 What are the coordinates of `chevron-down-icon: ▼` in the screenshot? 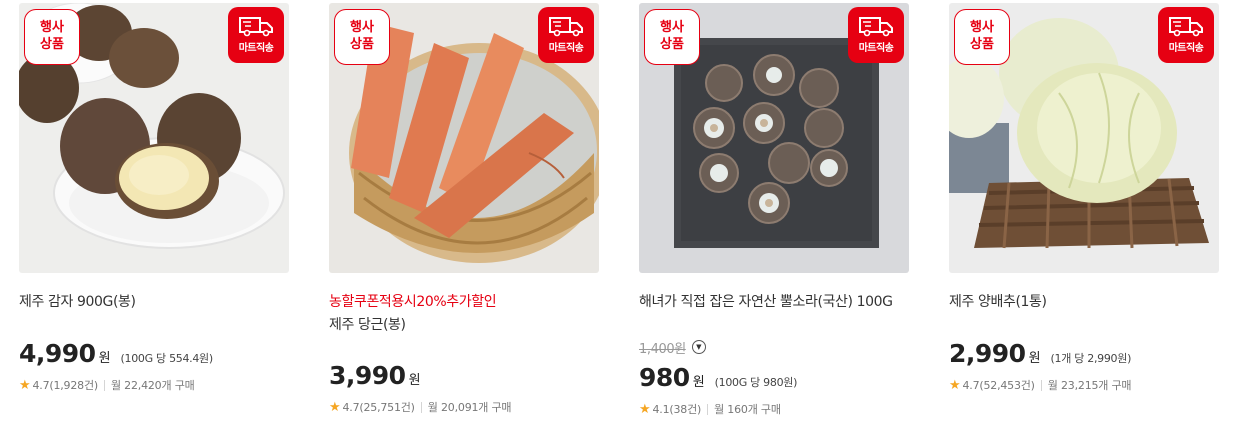 It's located at (698, 347).